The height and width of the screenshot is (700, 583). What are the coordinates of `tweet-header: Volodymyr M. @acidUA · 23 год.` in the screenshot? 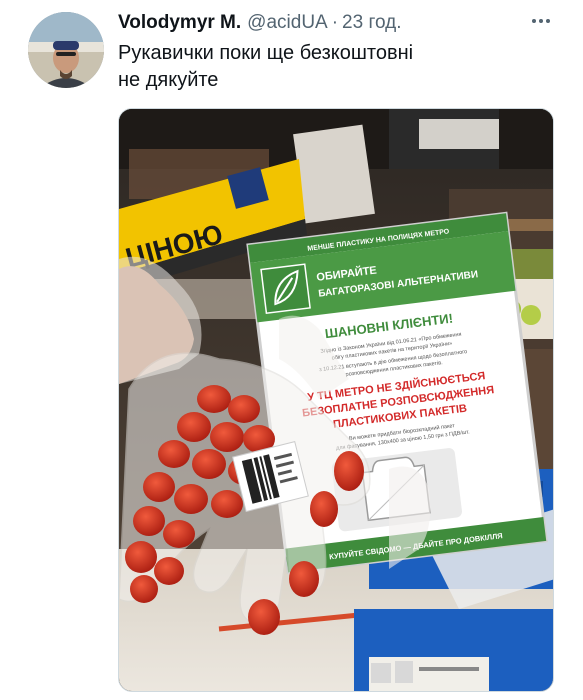 It's located at (260, 23).